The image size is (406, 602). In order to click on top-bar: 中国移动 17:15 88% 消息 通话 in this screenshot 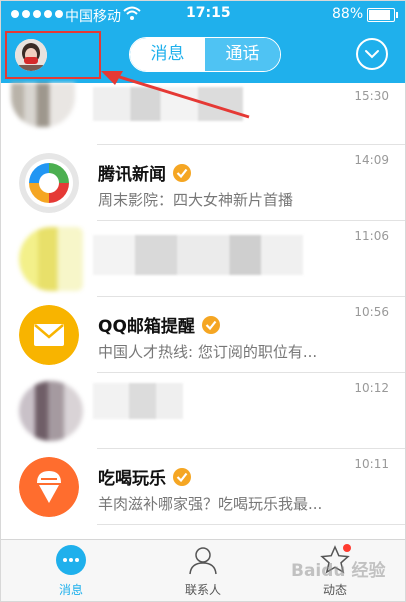, I will do `click(203, 42)`.